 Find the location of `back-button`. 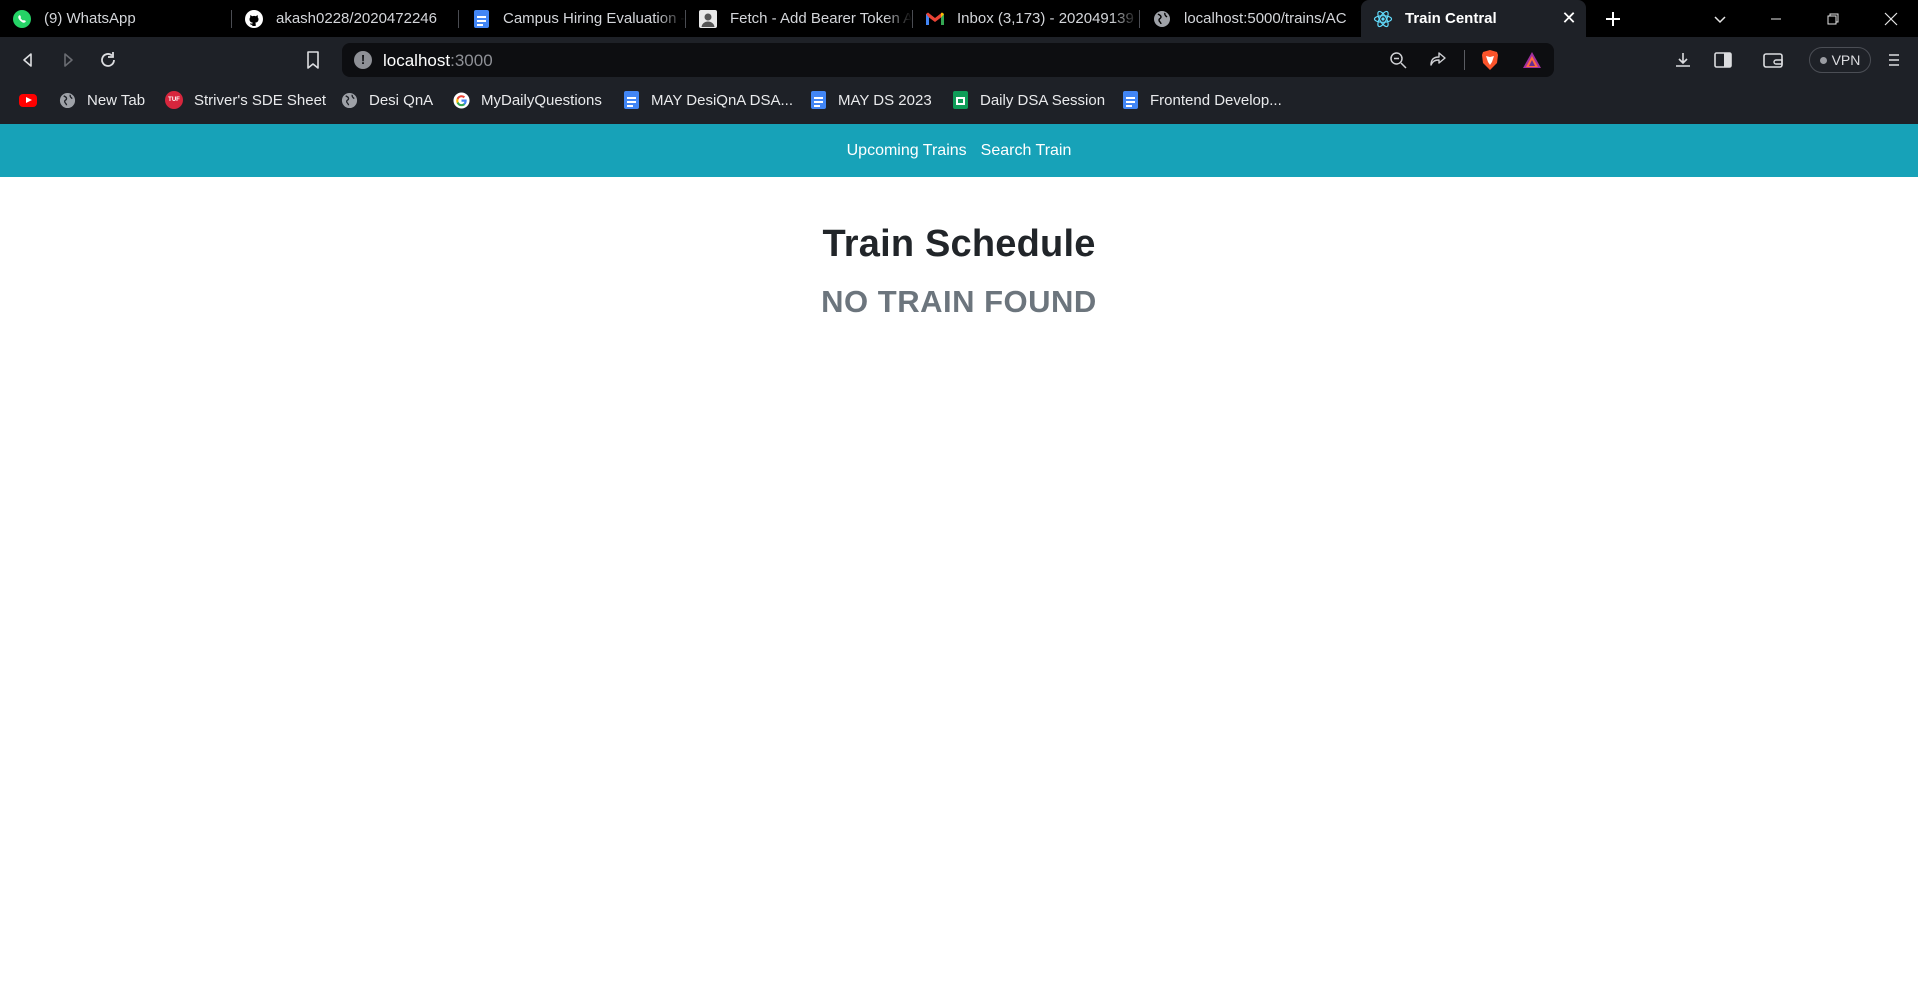

back-button is located at coordinates (28, 60).